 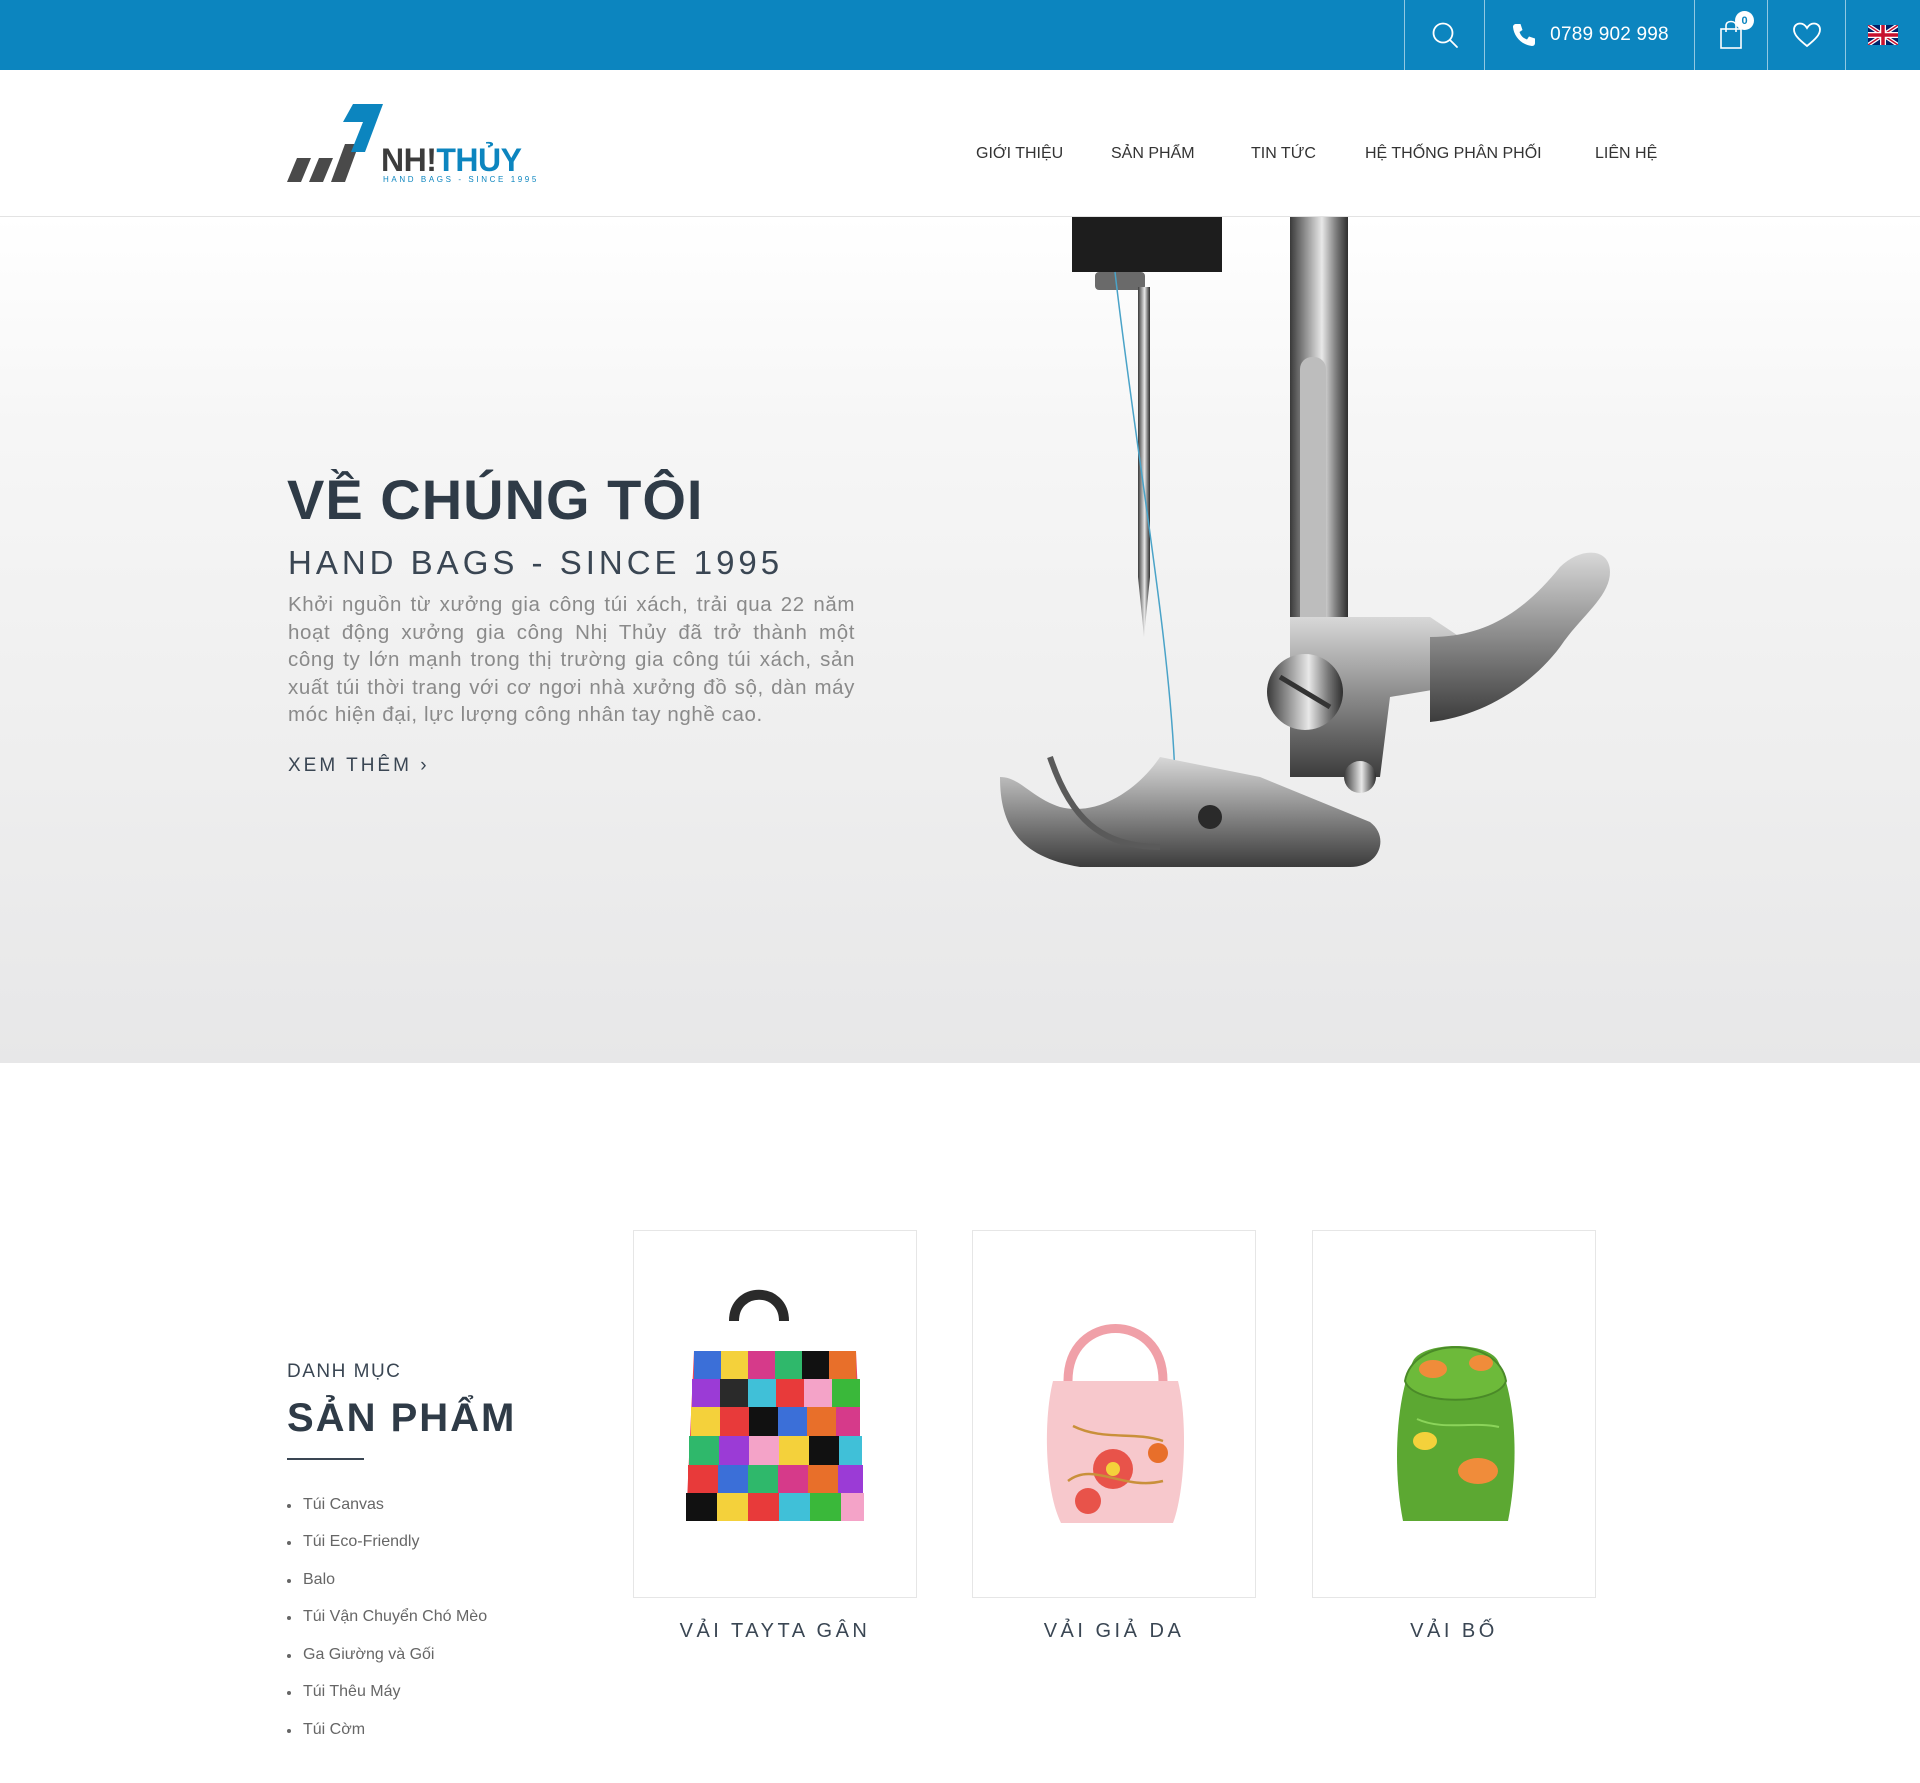 What do you see at coordinates (461, 179) in the screenshot?
I see `logo-tagline: HAND BAGS - SINCE 1995` at bounding box center [461, 179].